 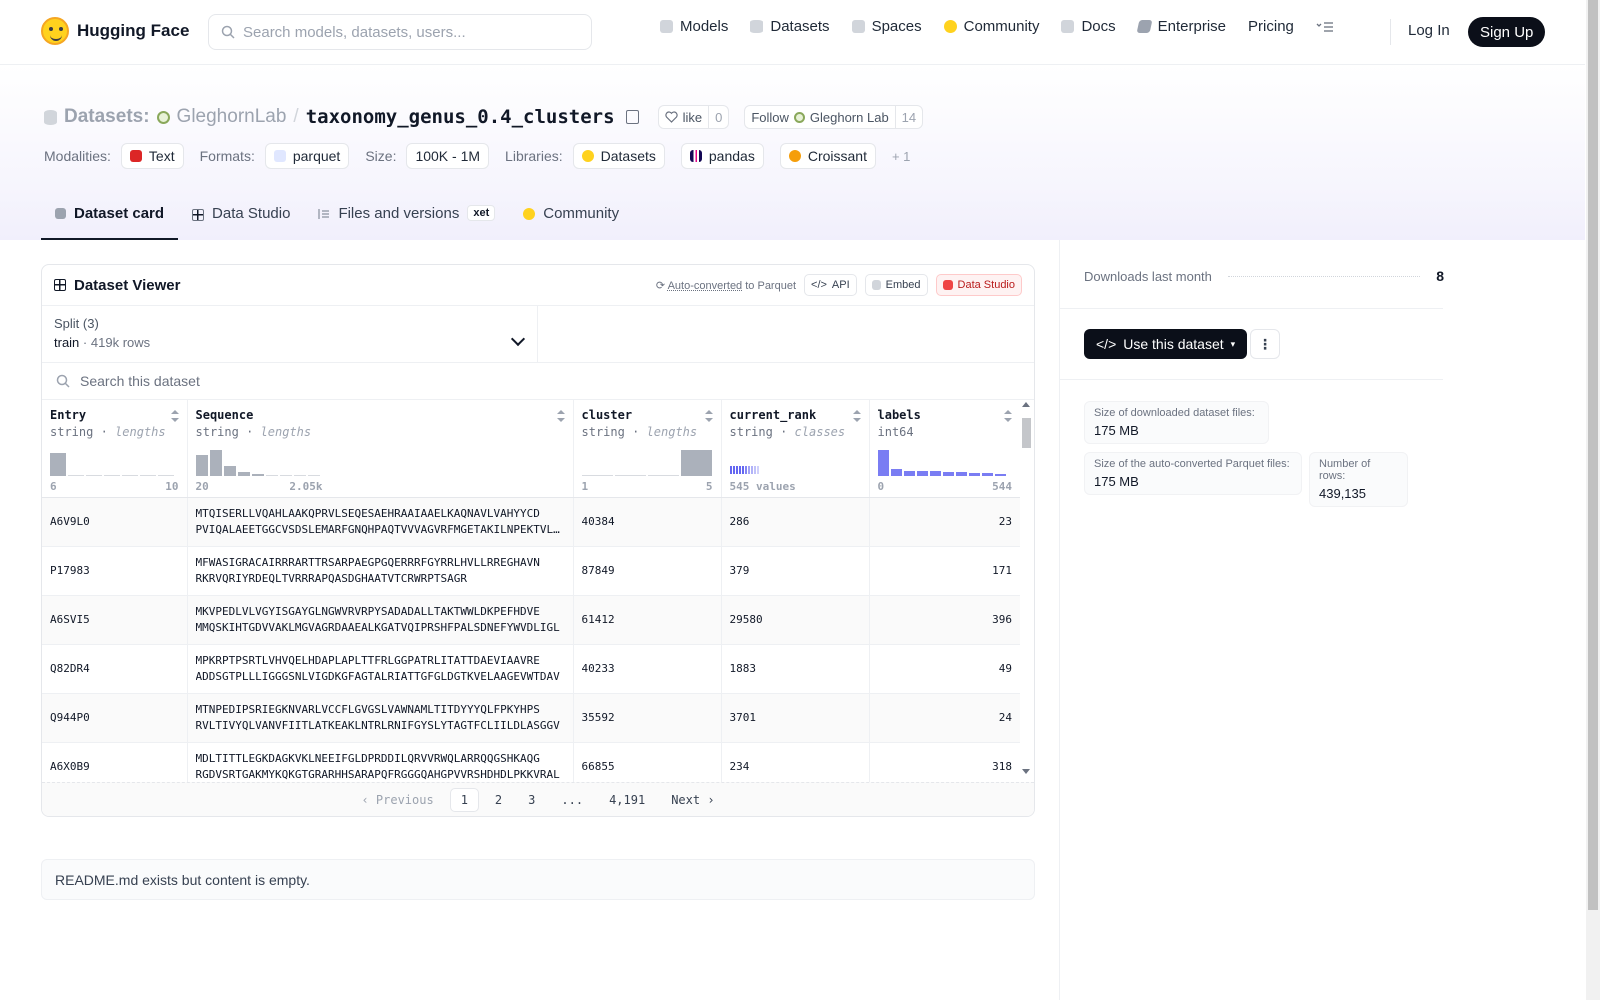 I want to click on tab-data-studio: Data Studio, so click(x=241, y=222).